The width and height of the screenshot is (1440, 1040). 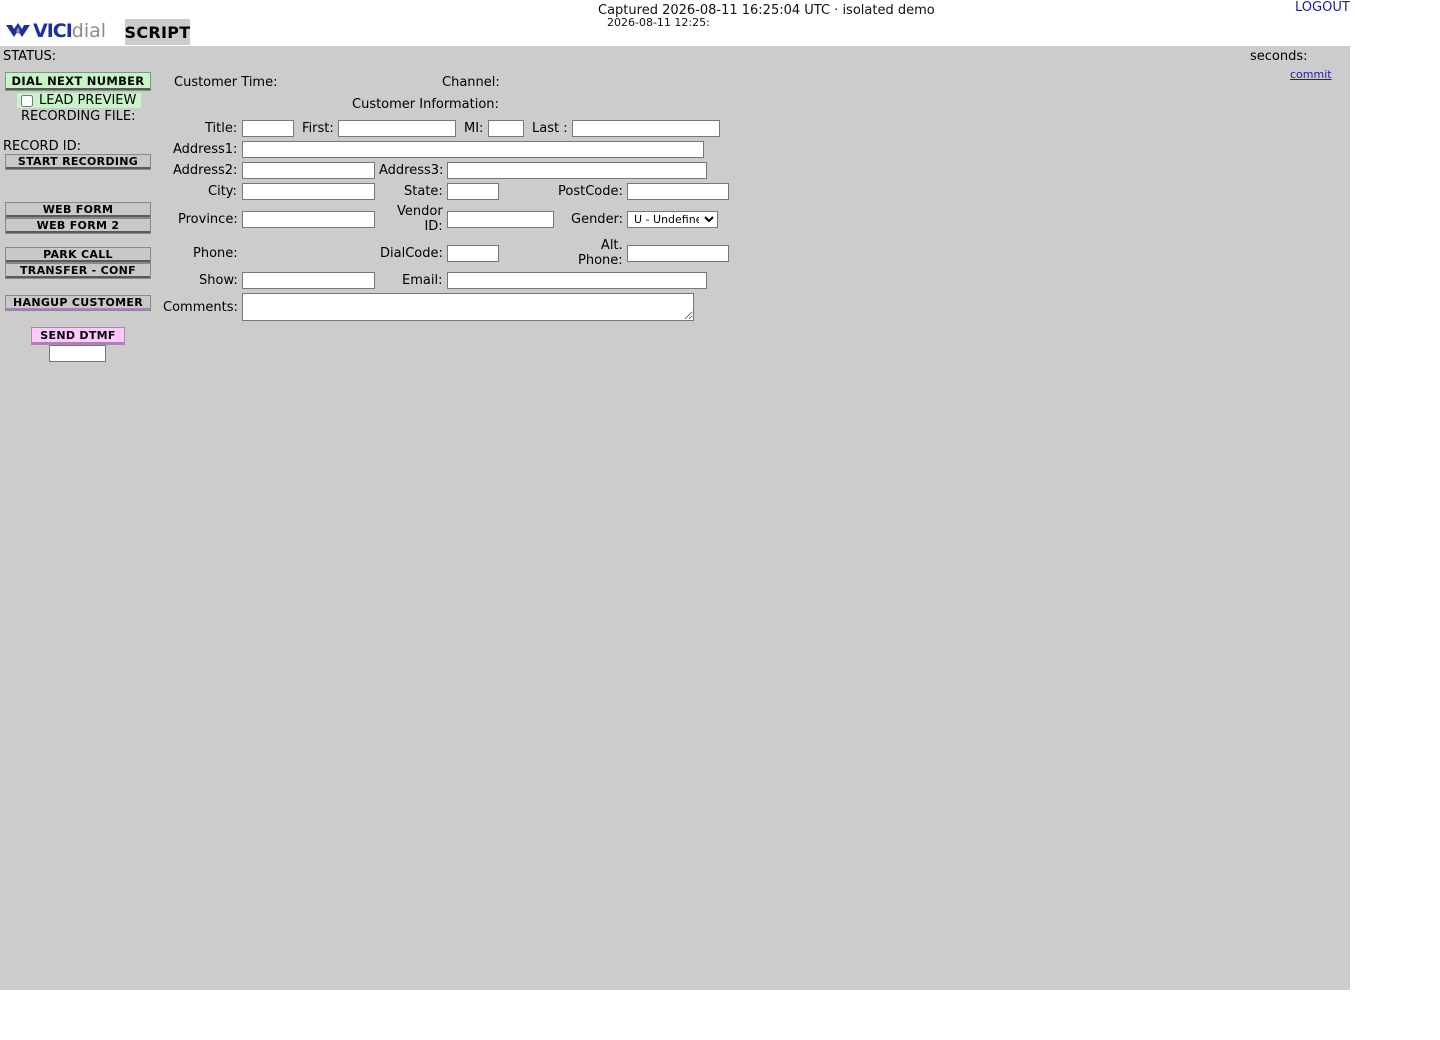 I want to click on comments-textarea, so click(x=468, y=307).